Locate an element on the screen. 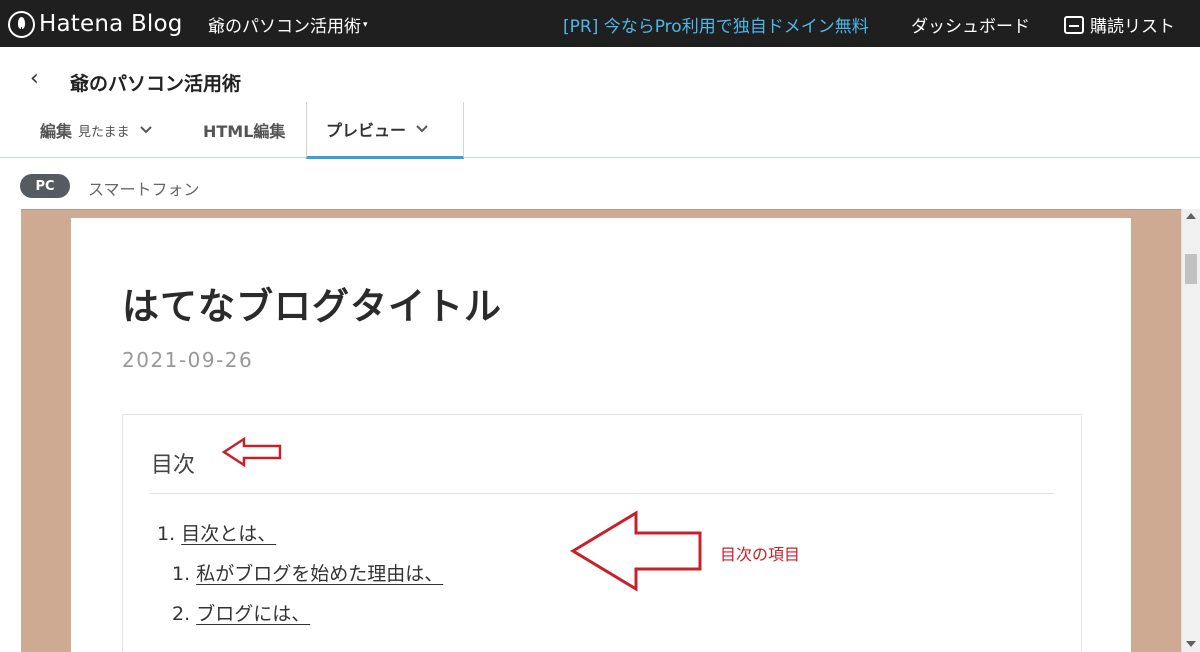 The image size is (1200, 652). toc-item: 1. 目次とは、 is located at coordinates (216, 532).